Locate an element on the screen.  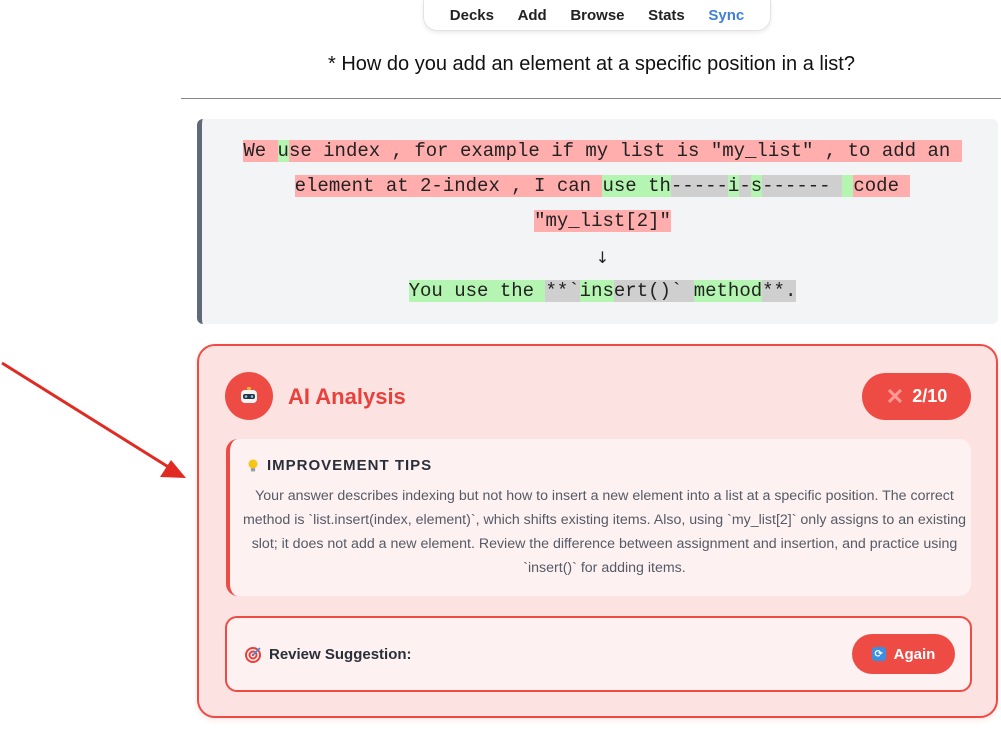
target-icon is located at coordinates (253, 654).